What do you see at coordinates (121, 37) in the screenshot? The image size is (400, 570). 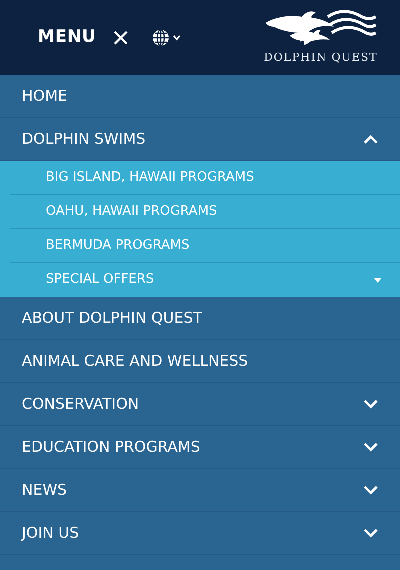 I see `close-icon` at bounding box center [121, 37].